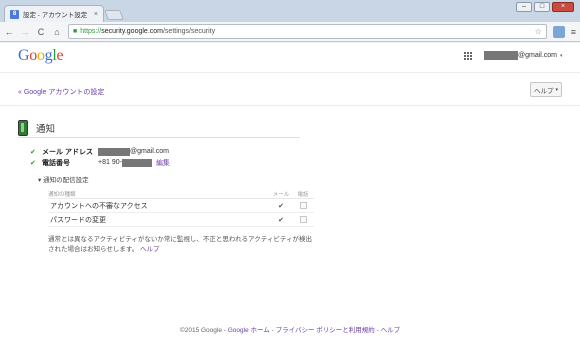 Image resolution: width=580 pixels, height=360 pixels. What do you see at coordinates (189, 31) in the screenshot?
I see `url-path: /settings/security` at bounding box center [189, 31].